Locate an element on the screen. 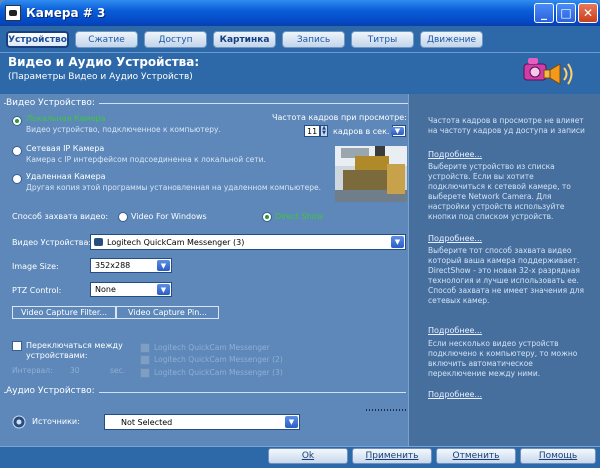 This screenshot has width=600, height=468. help-button: Помощь is located at coordinates (558, 456).